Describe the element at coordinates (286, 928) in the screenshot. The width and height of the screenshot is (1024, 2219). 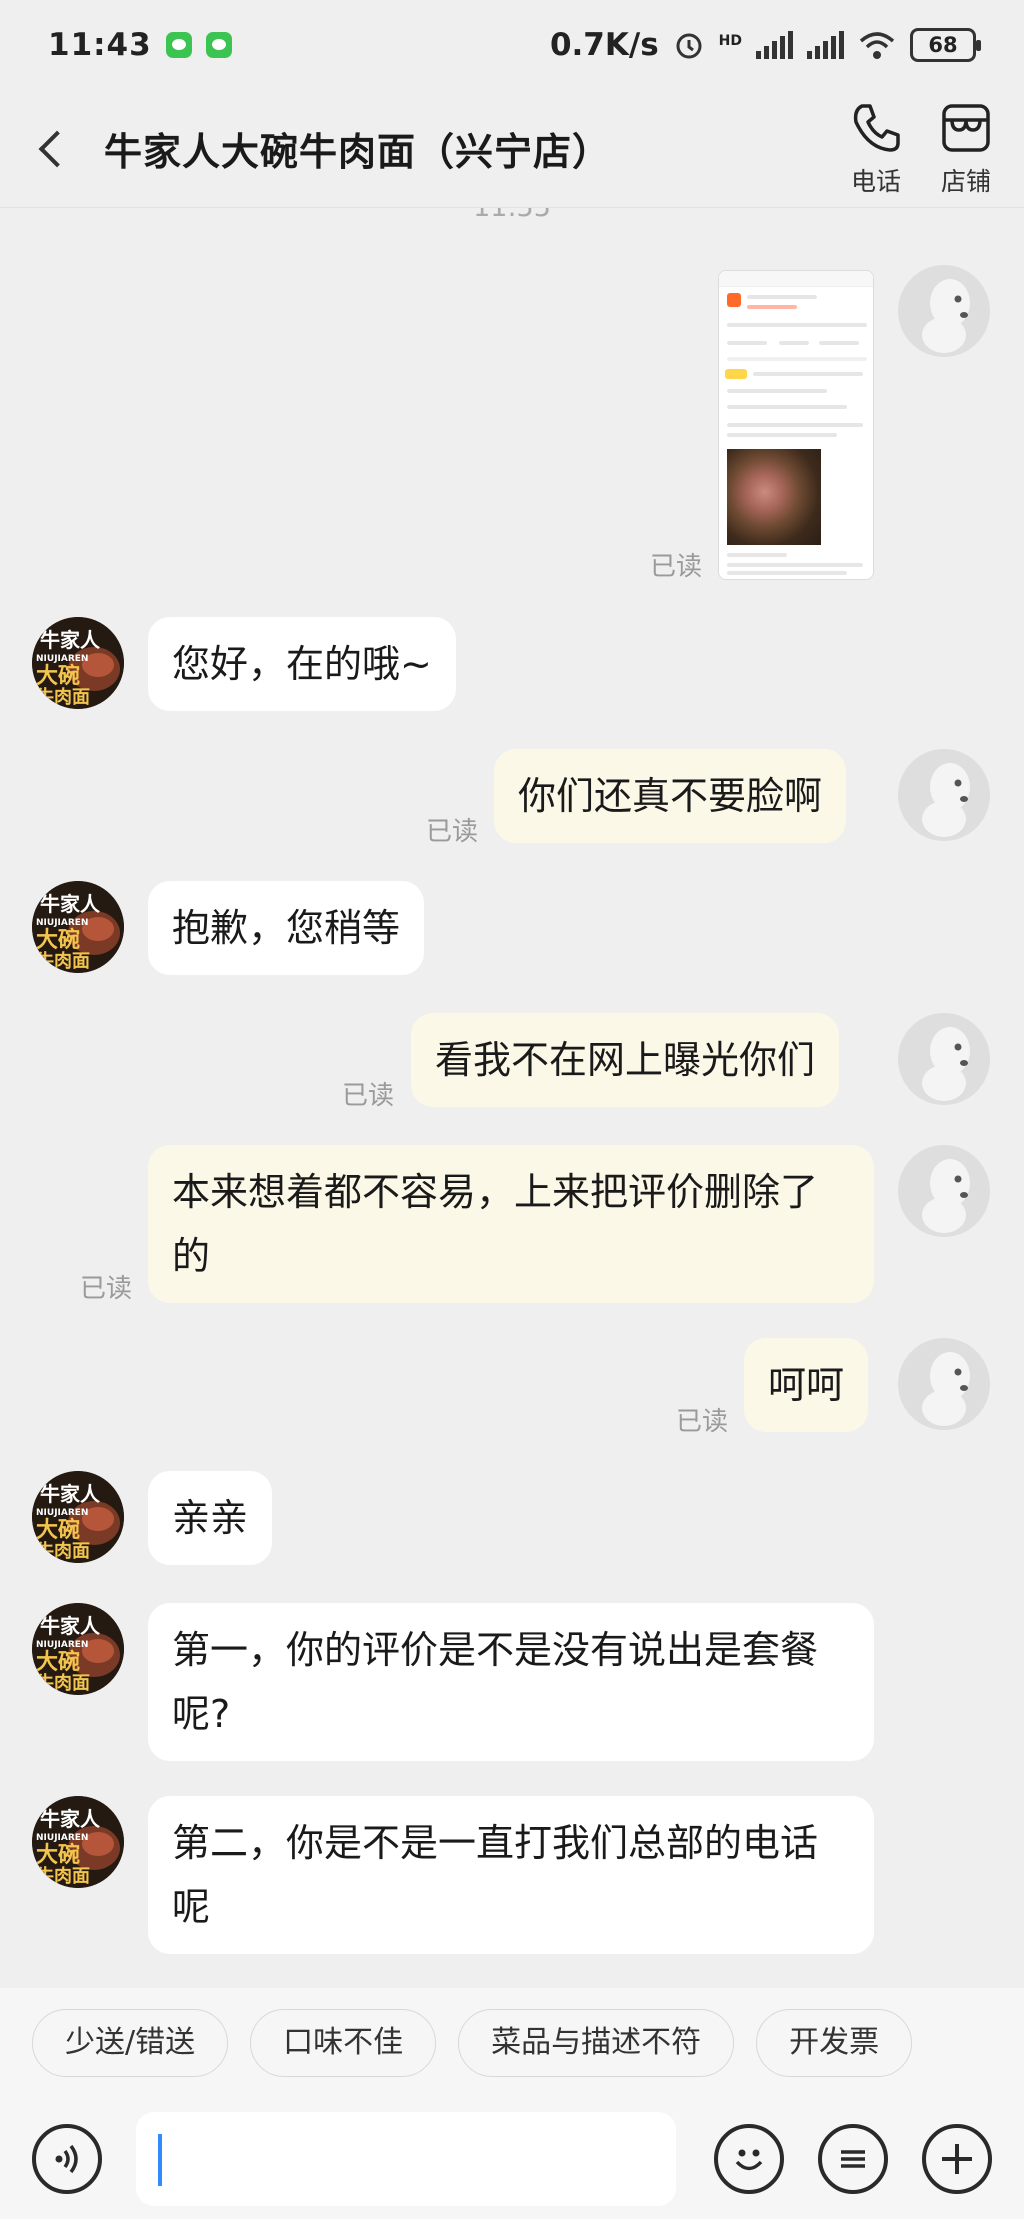
I see `message-bubble: 抱歉，您稍等` at that location.